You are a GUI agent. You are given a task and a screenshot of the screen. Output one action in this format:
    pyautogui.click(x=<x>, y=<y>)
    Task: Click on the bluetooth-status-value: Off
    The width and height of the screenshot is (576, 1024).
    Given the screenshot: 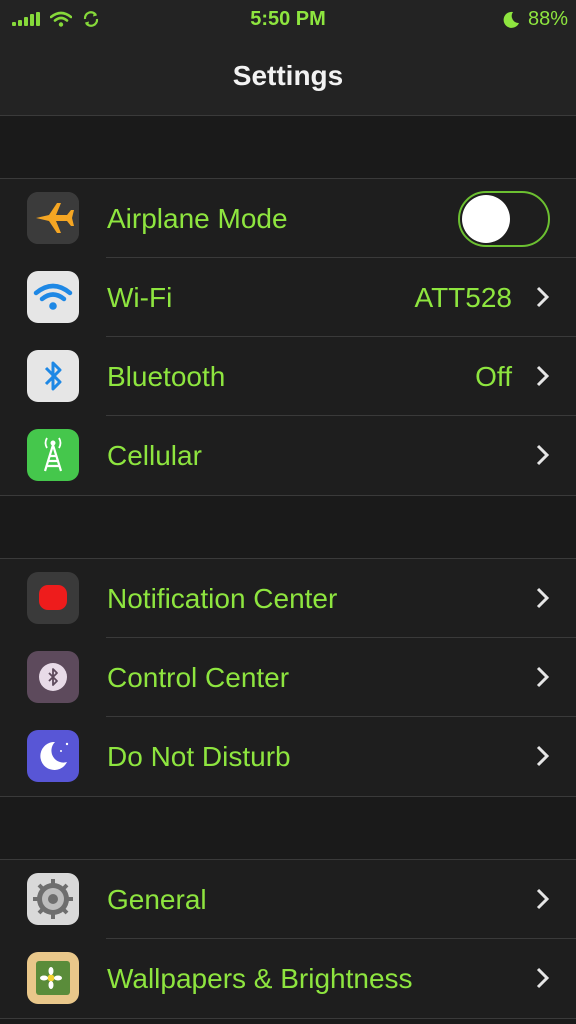 What is the action you would take?
    pyautogui.click(x=493, y=376)
    